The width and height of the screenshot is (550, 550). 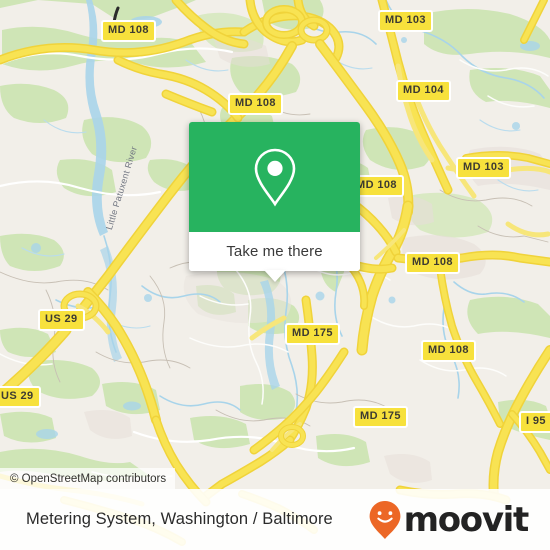 I want to click on map-pin-icon, so click(x=274, y=177).